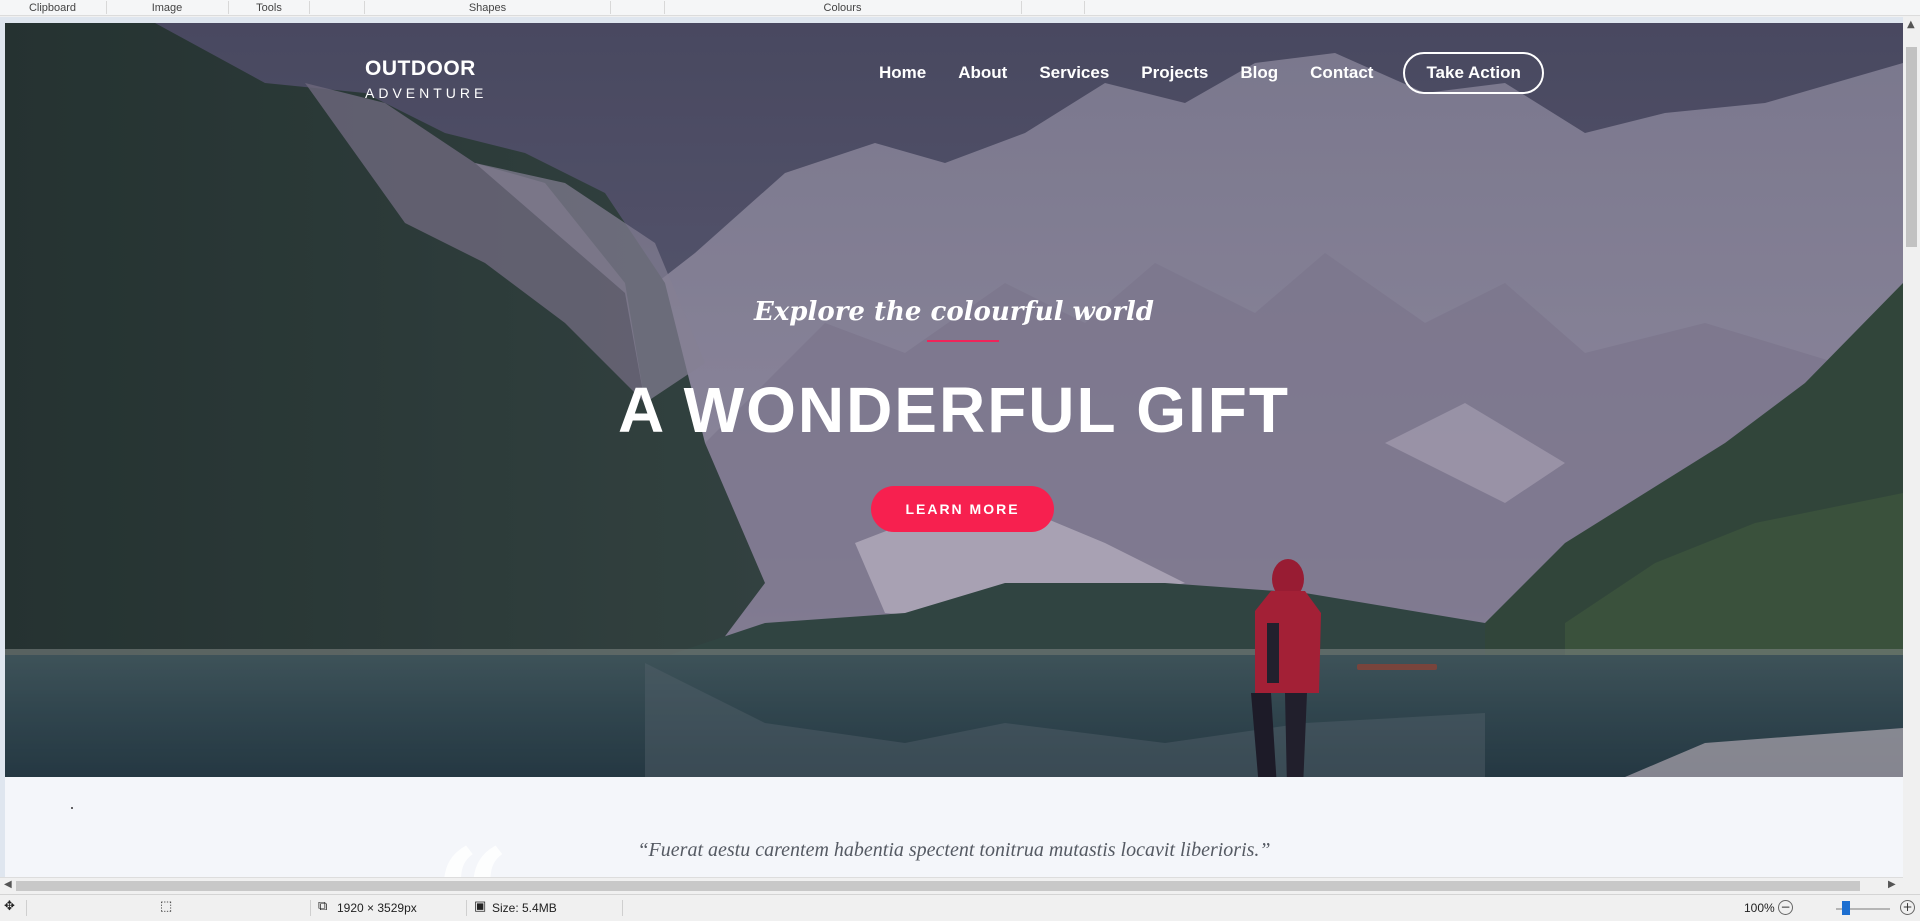 Image resolution: width=1920 pixels, height=921 pixels. I want to click on zoom-level: 100%, so click(1759, 908).